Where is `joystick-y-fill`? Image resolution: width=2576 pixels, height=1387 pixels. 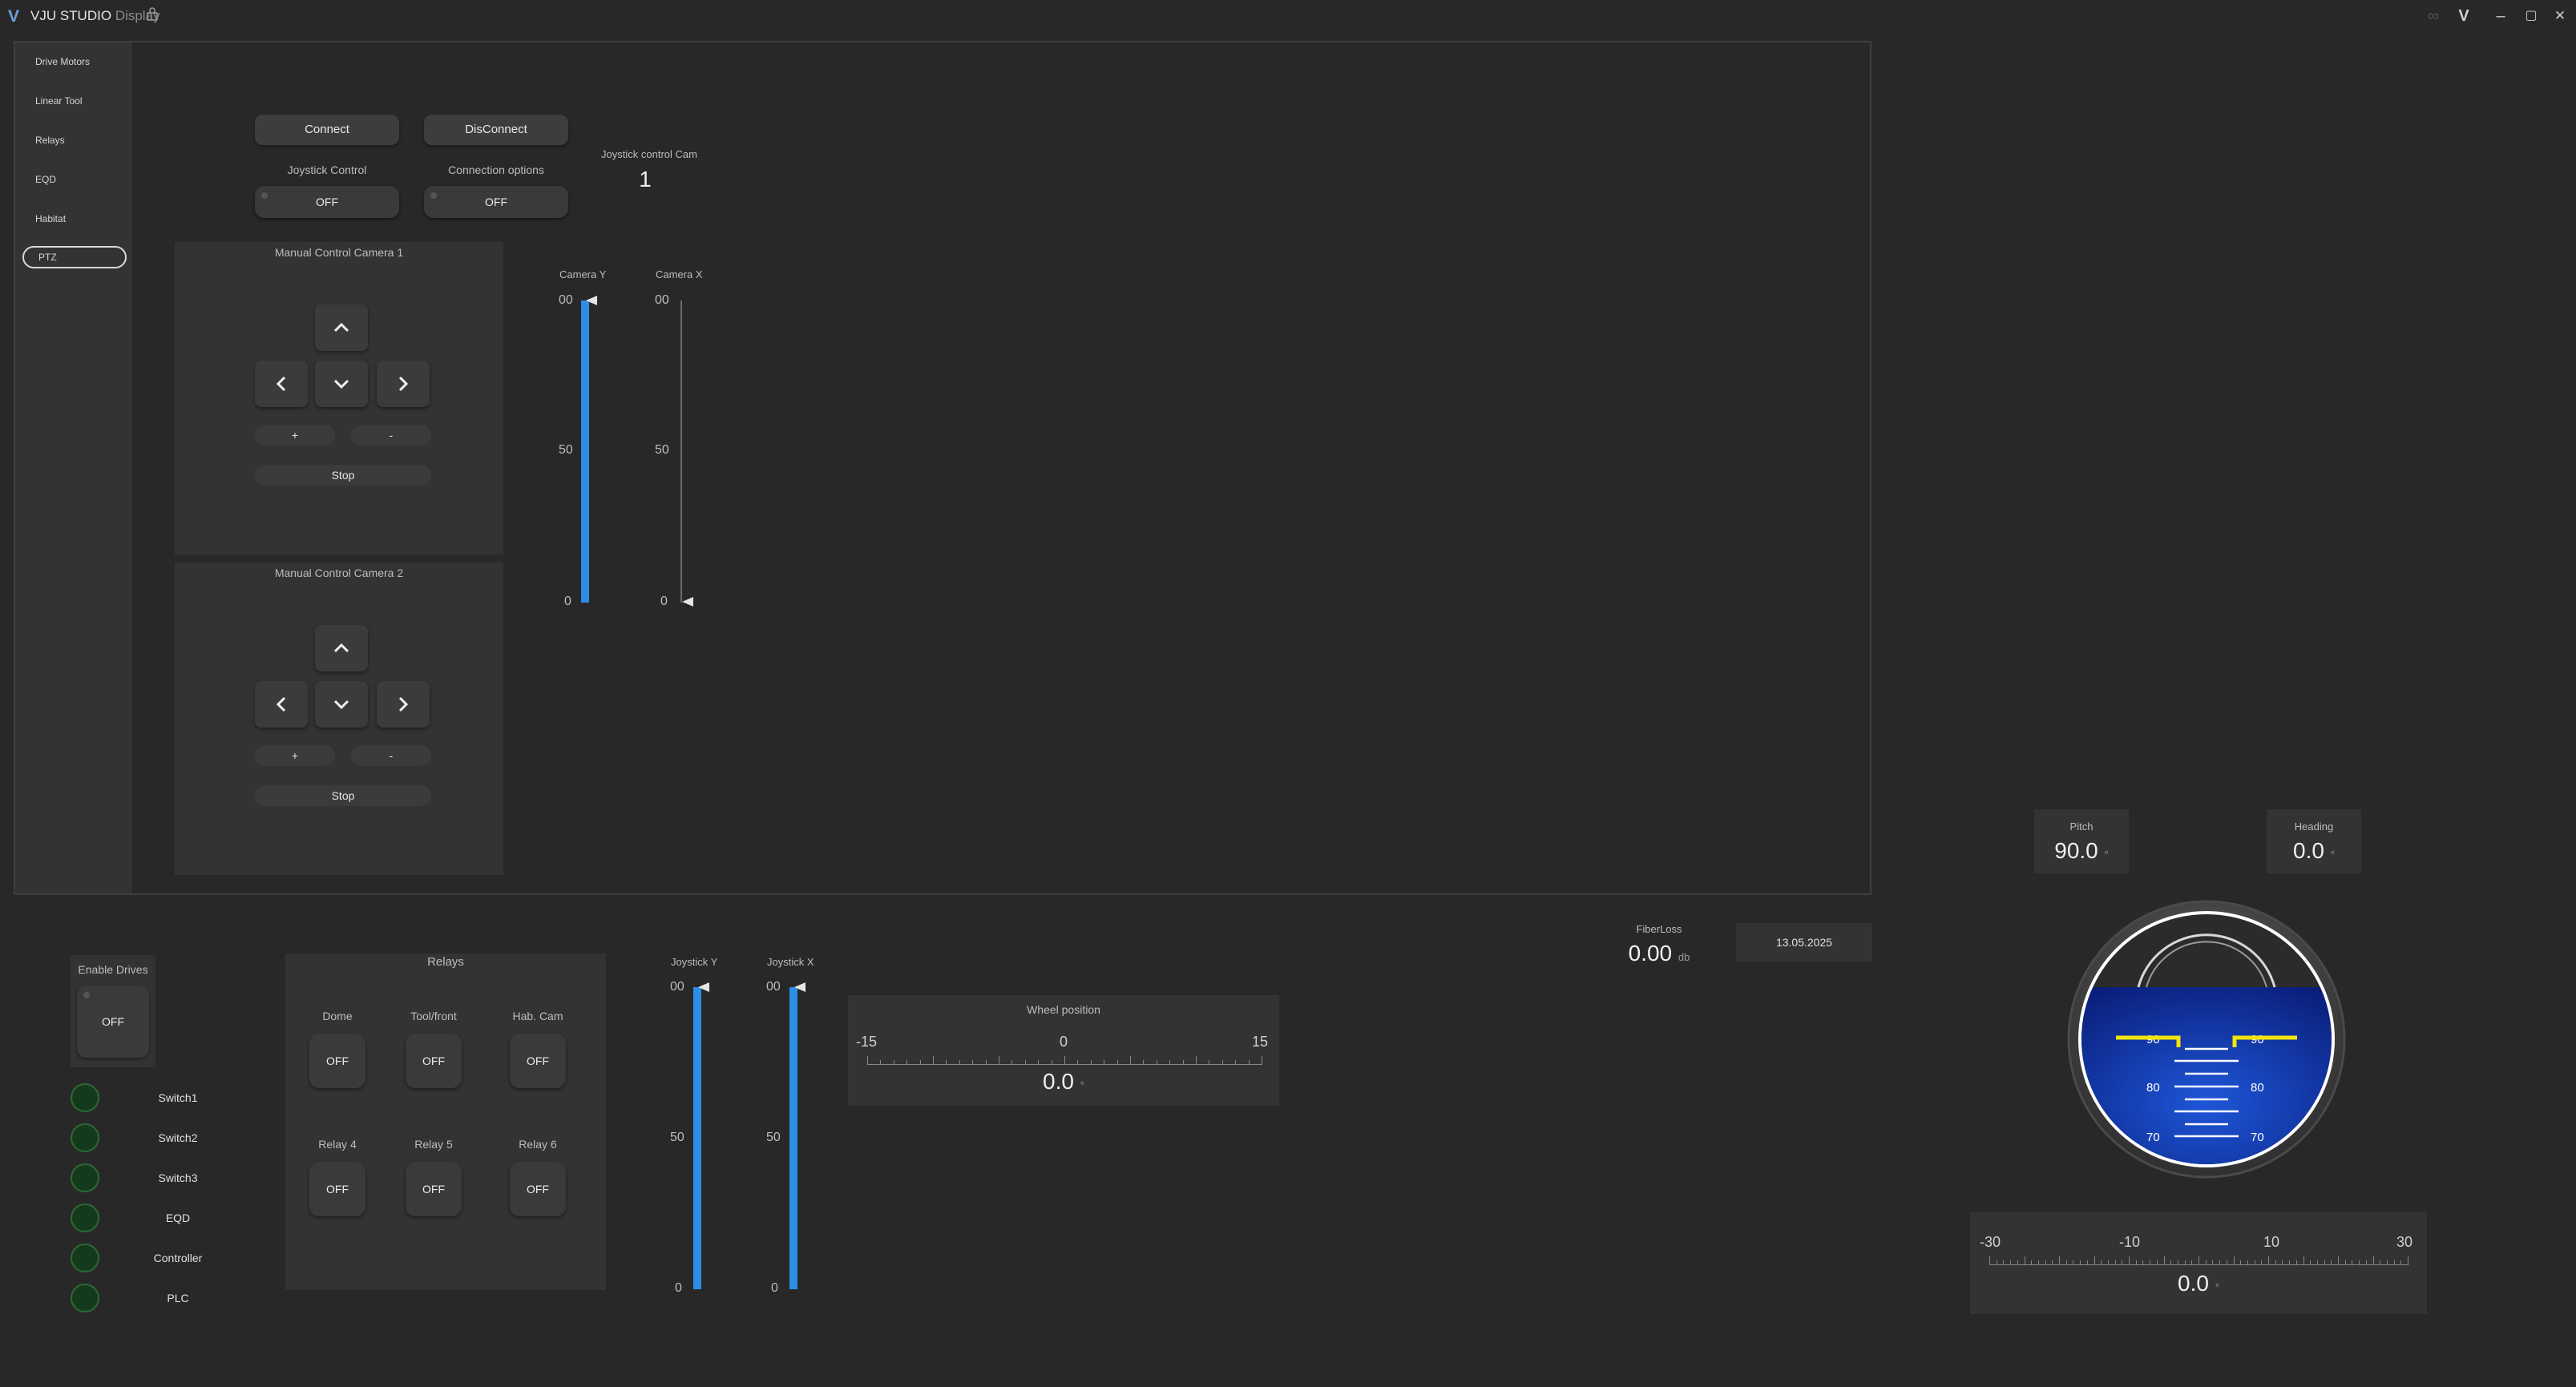
joystick-y-fill is located at coordinates (697, 1138).